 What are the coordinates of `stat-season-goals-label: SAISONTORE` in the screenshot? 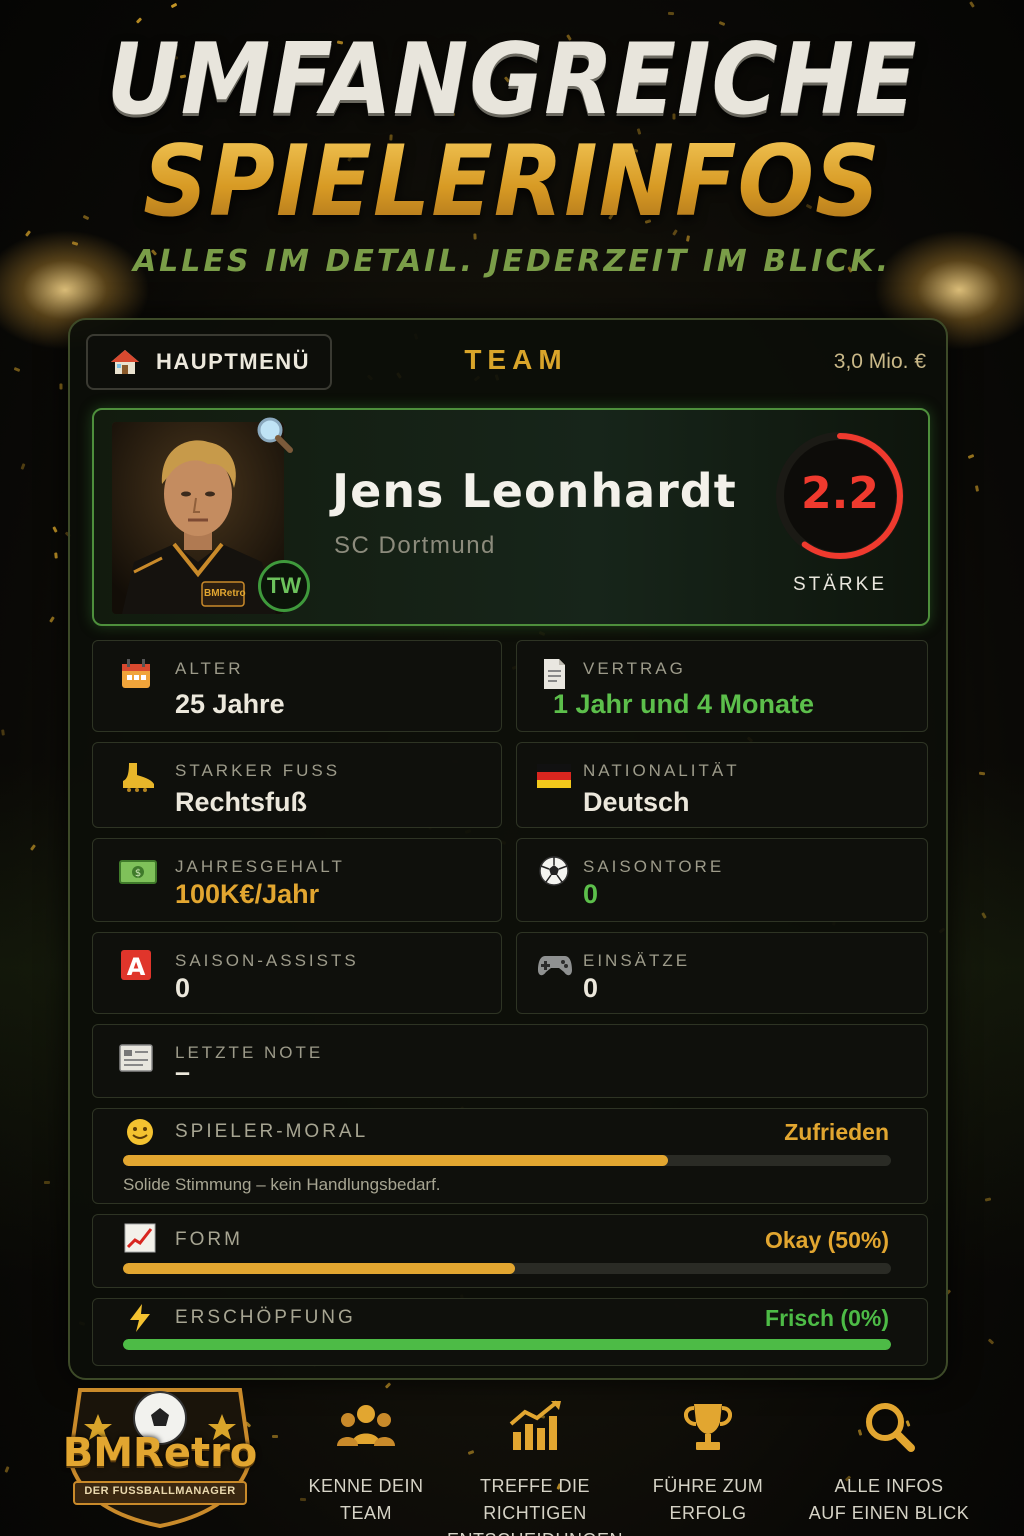 It's located at (654, 866).